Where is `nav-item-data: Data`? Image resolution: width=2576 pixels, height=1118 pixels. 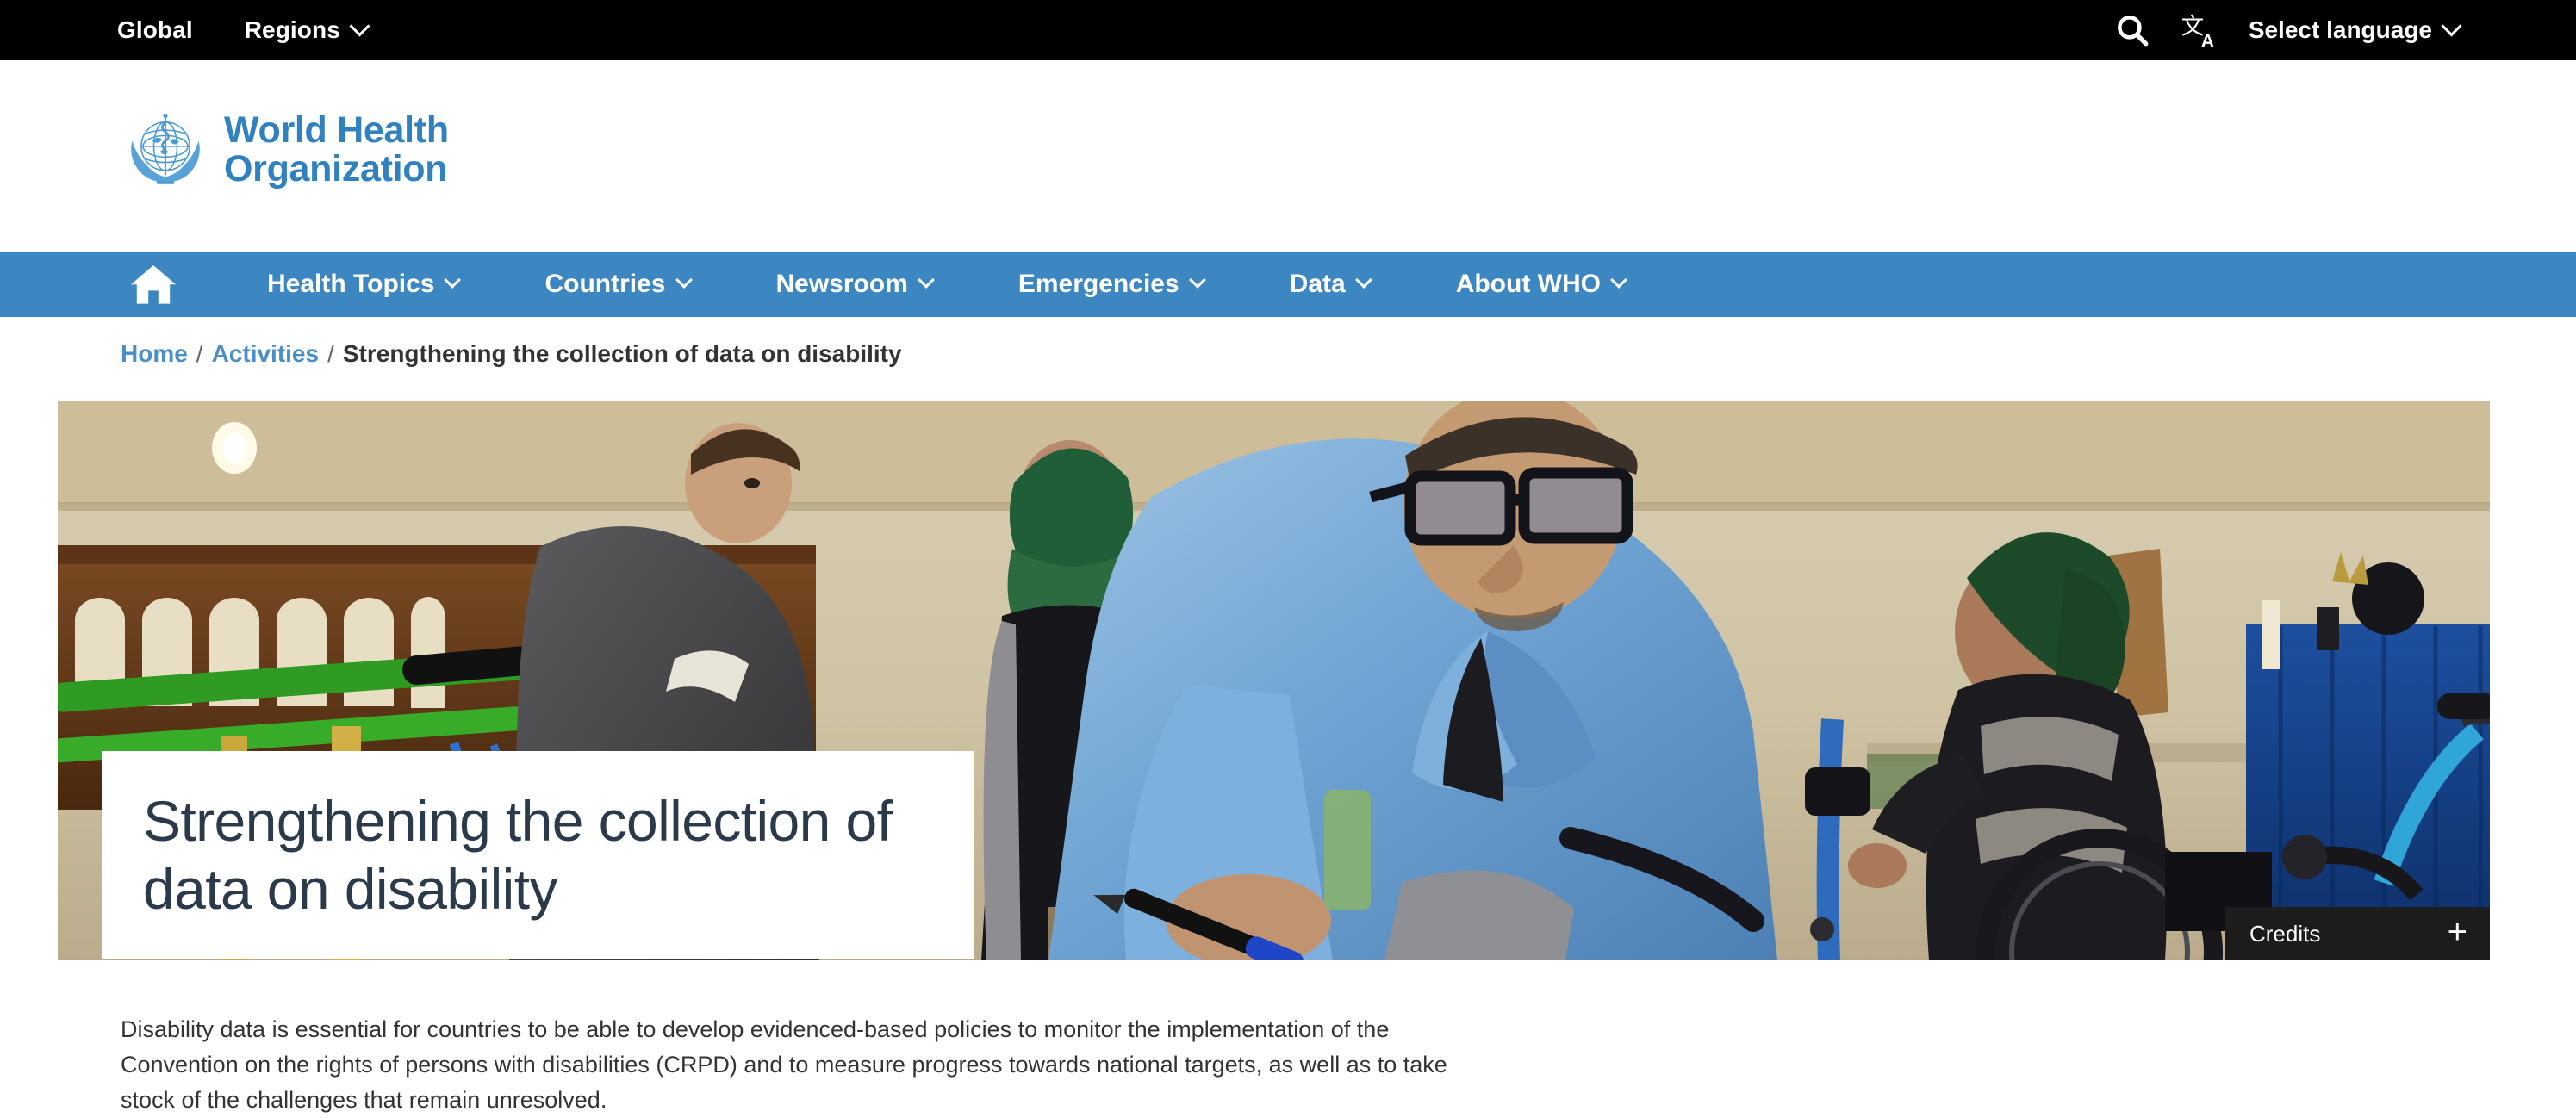 nav-item-data: Data is located at coordinates (1331, 284).